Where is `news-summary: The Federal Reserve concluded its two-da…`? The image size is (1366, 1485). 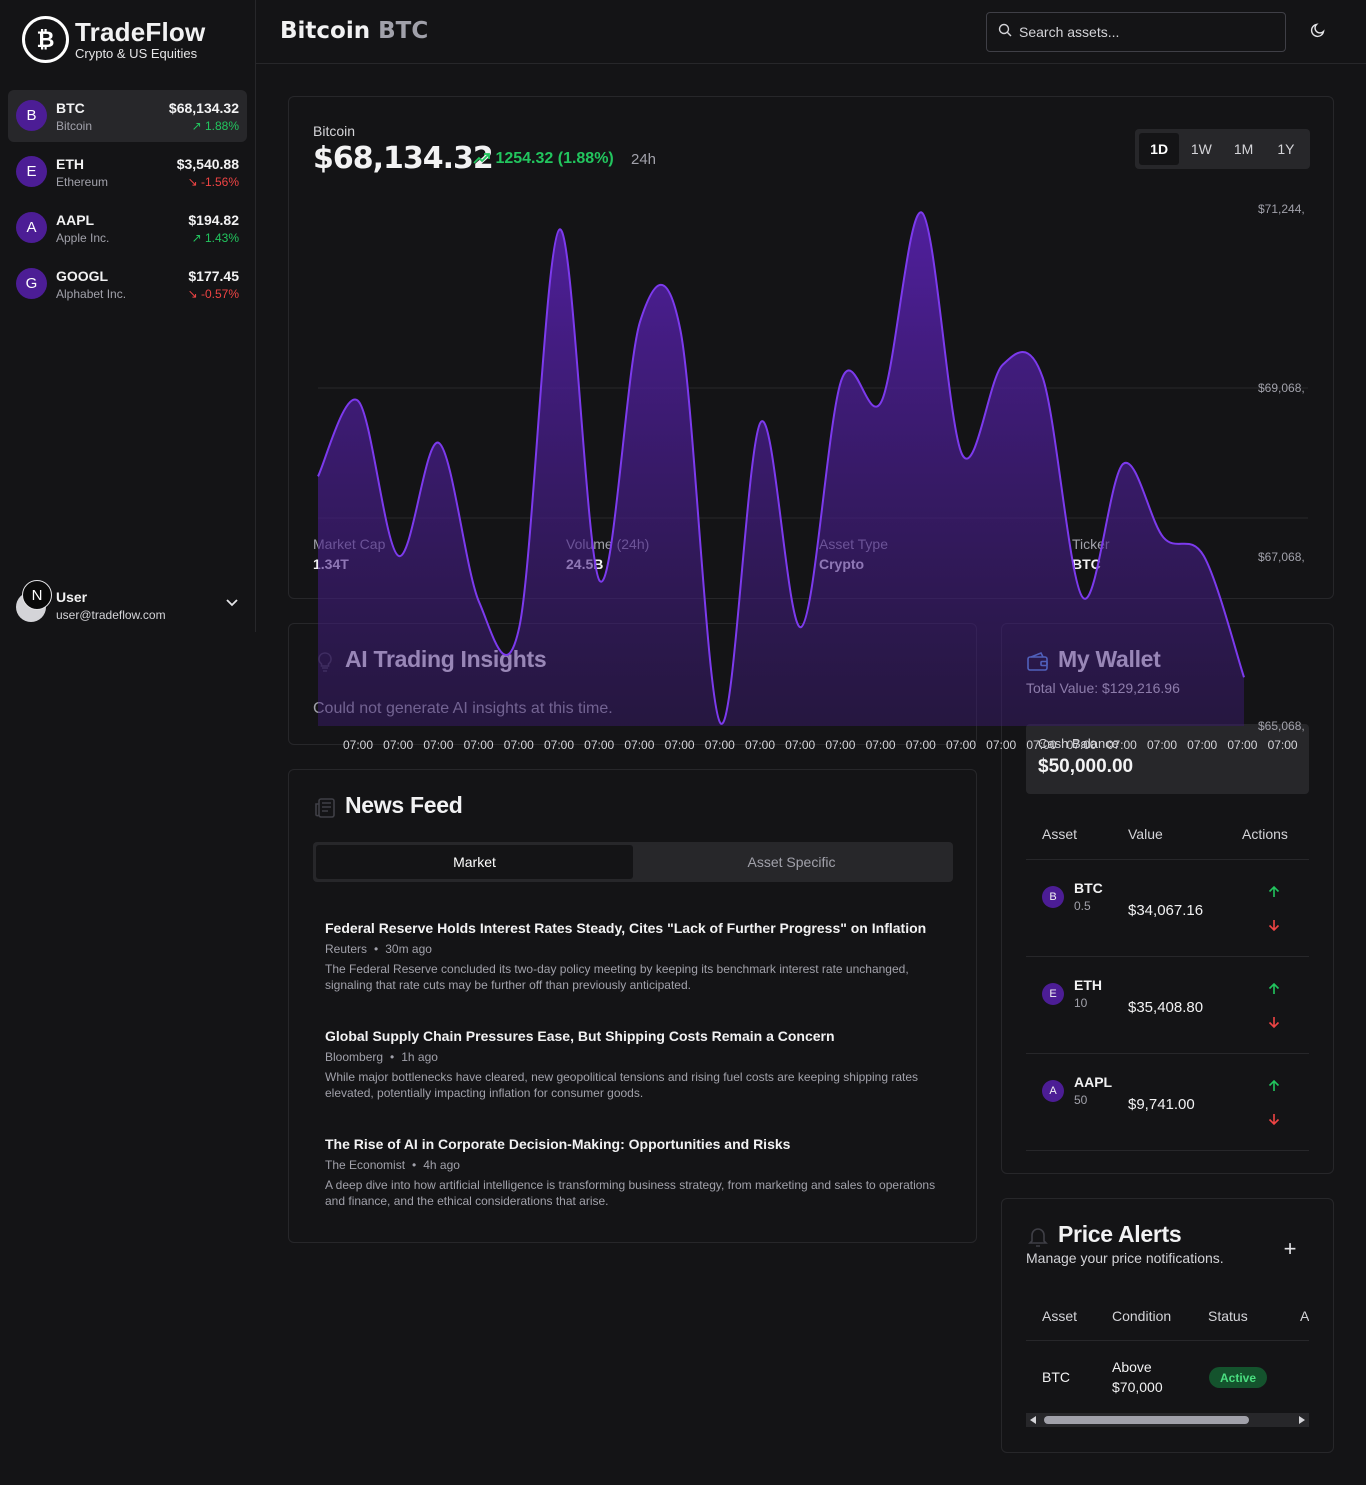 news-summary: The Federal Reserve concluded its two-da… is located at coordinates (617, 977).